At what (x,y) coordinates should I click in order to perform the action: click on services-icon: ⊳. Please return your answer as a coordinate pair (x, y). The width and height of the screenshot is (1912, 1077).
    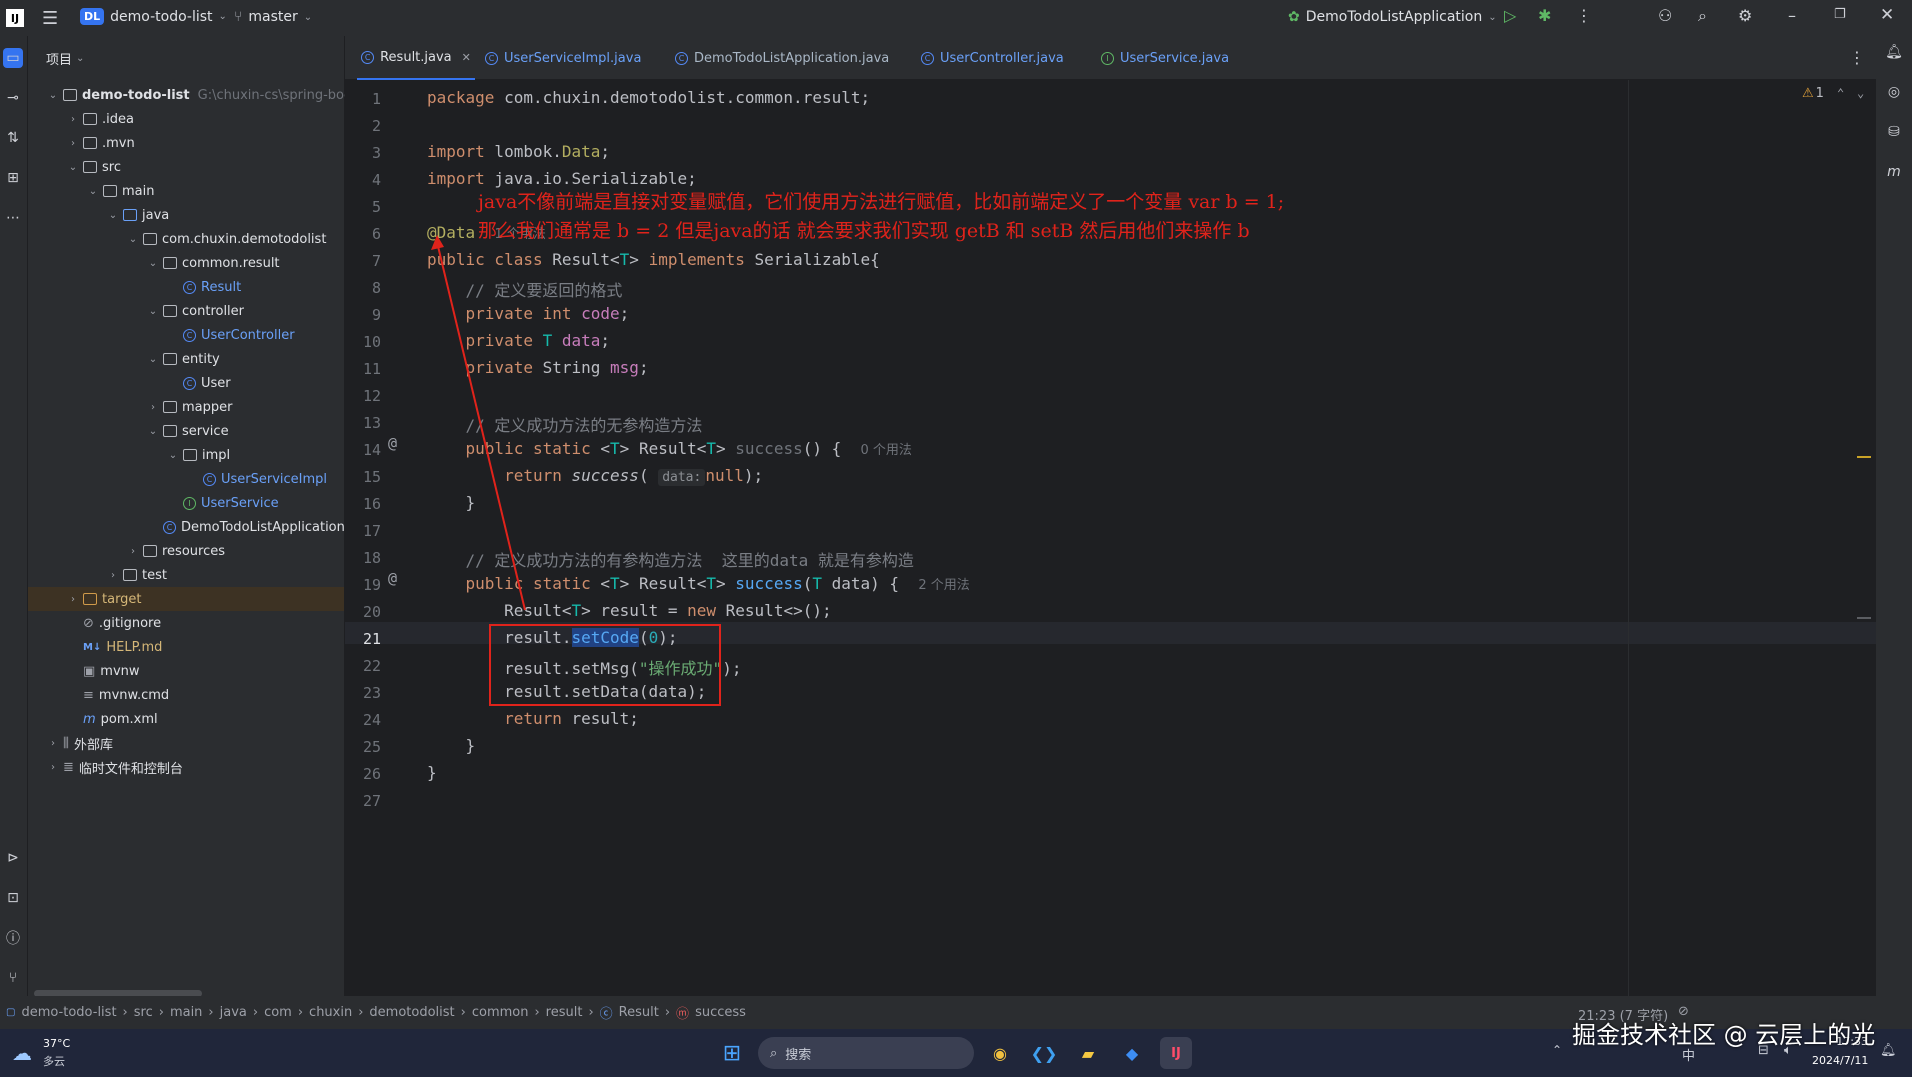
    Looking at the image, I should click on (13, 858).